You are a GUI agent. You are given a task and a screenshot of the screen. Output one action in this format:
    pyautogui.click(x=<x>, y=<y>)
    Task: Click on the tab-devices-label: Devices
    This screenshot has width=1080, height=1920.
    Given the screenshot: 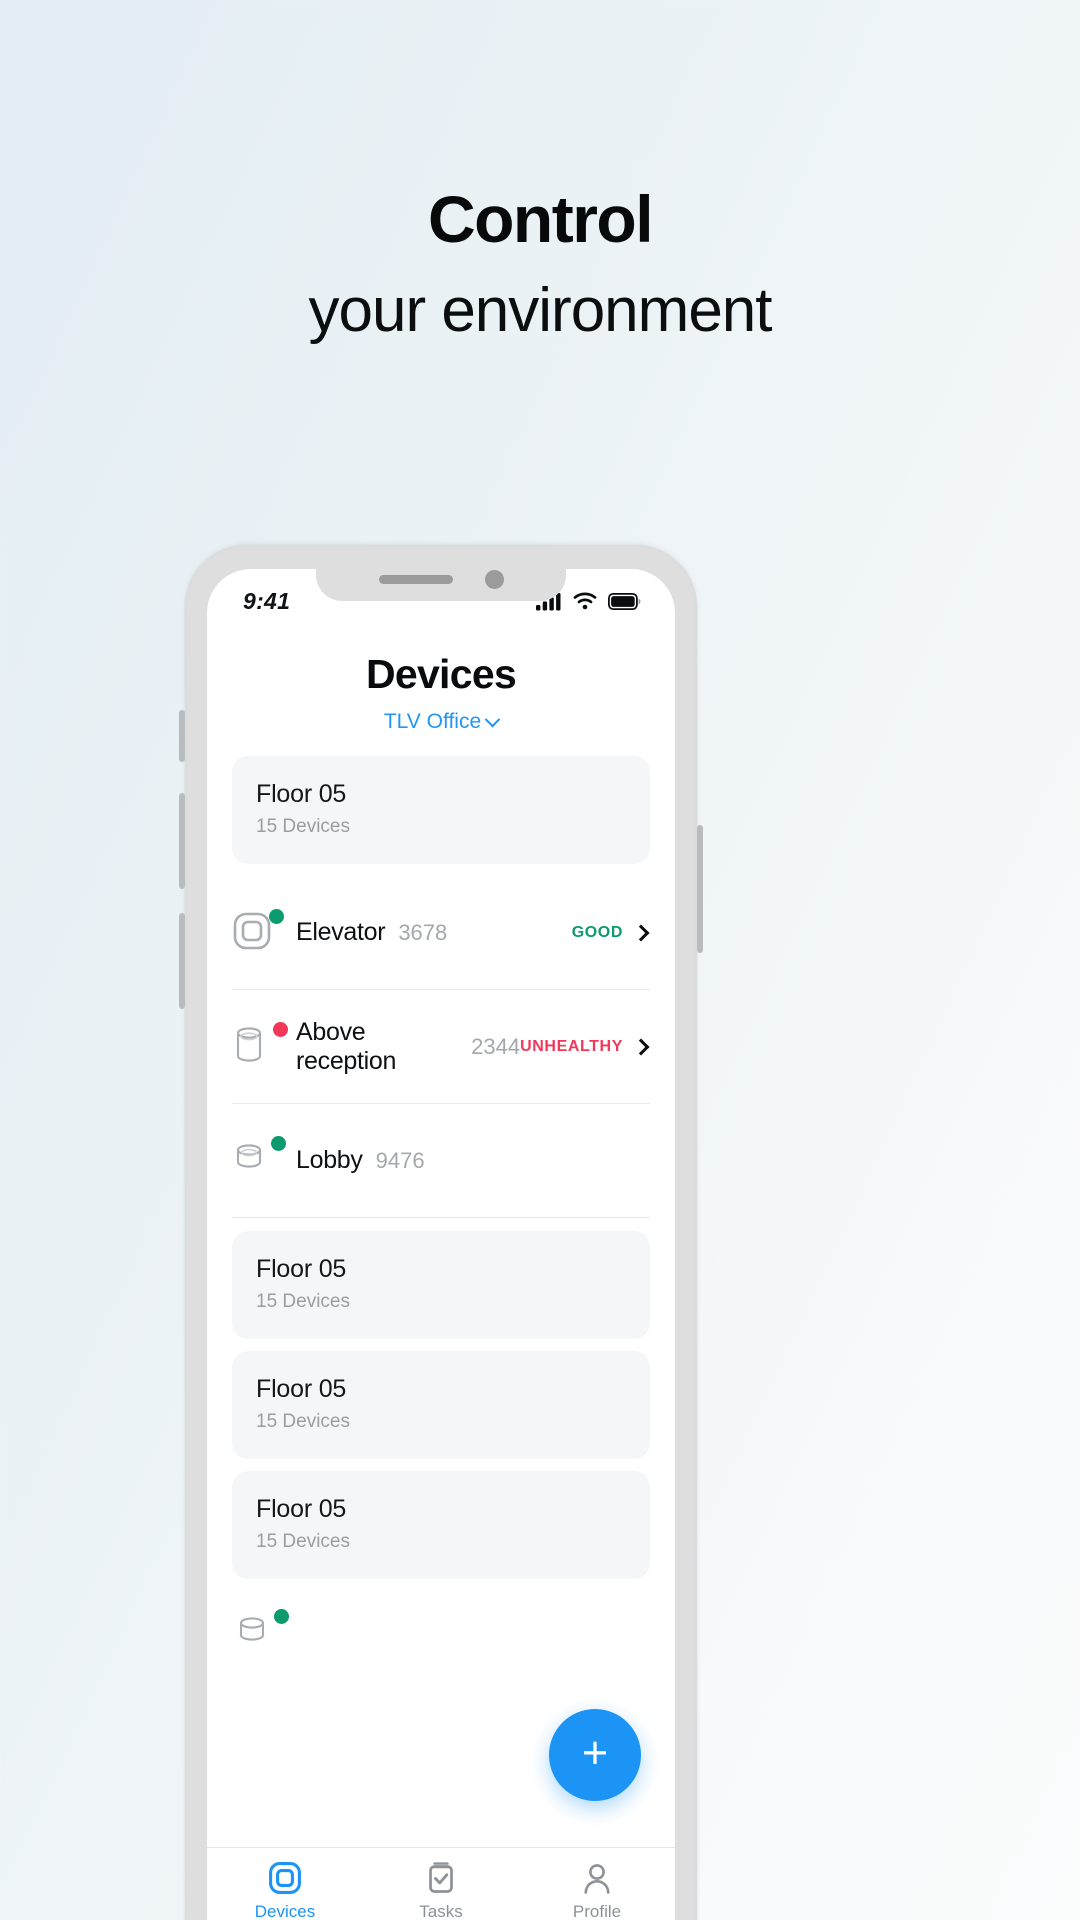 What is the action you would take?
    pyautogui.click(x=285, y=1911)
    